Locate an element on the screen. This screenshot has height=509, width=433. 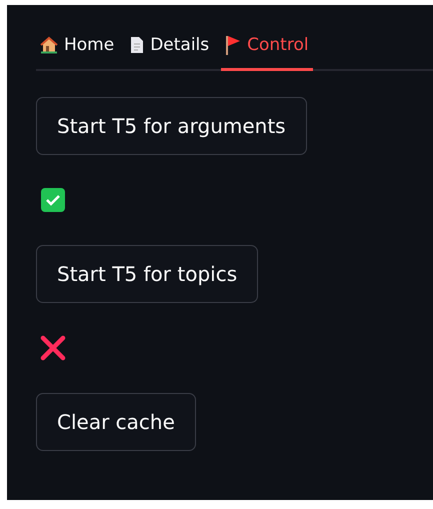
check-icon is located at coordinates (53, 200).